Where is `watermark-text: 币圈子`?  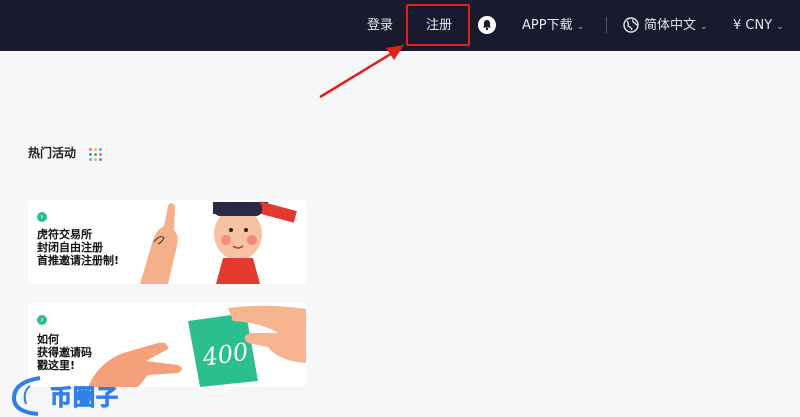
watermark-text: 币圈子 is located at coordinates (84, 399).